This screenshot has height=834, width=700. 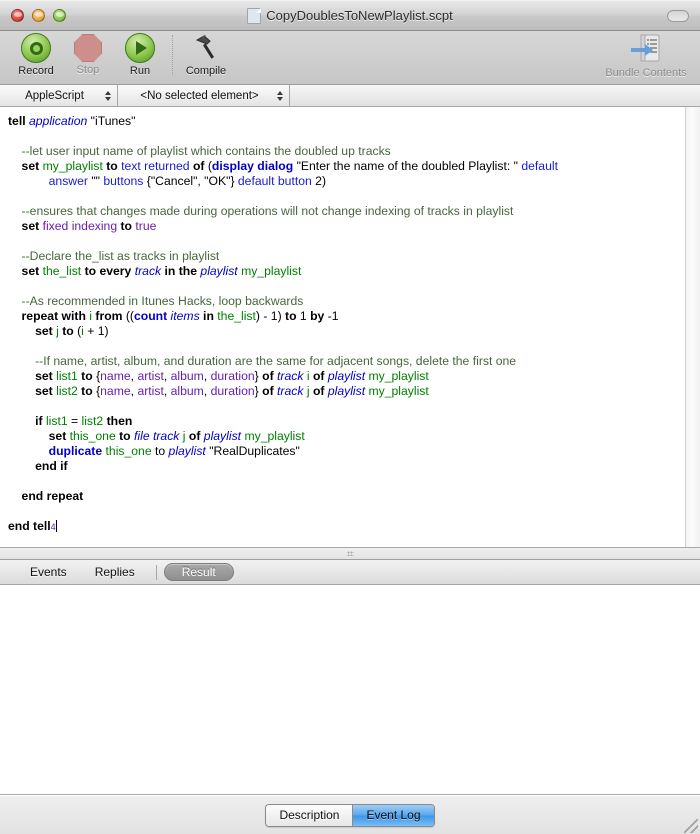 I want to click on toolbar-separator, so click(x=173, y=55).